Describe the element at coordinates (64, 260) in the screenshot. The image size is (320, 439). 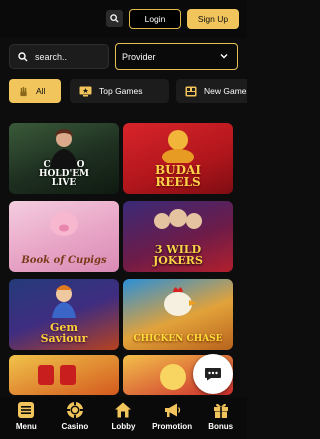
I see `game-title: Book of Cupigs` at that location.